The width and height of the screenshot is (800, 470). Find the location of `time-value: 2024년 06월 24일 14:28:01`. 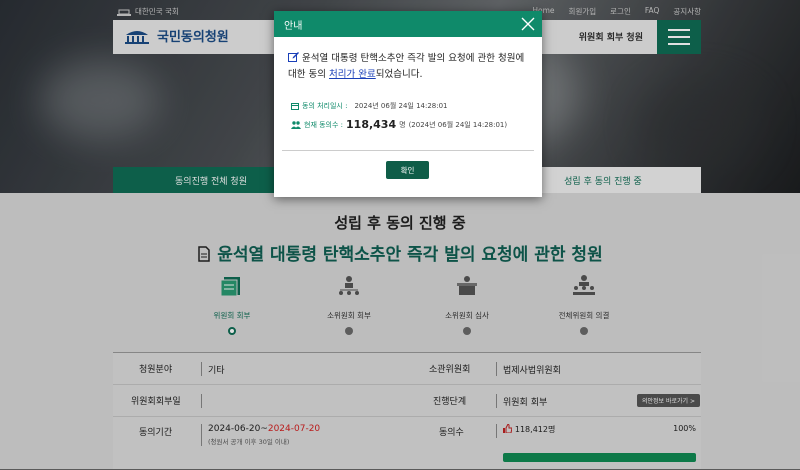

time-value: 2024년 06월 24일 14:28:01 is located at coordinates (401, 106).